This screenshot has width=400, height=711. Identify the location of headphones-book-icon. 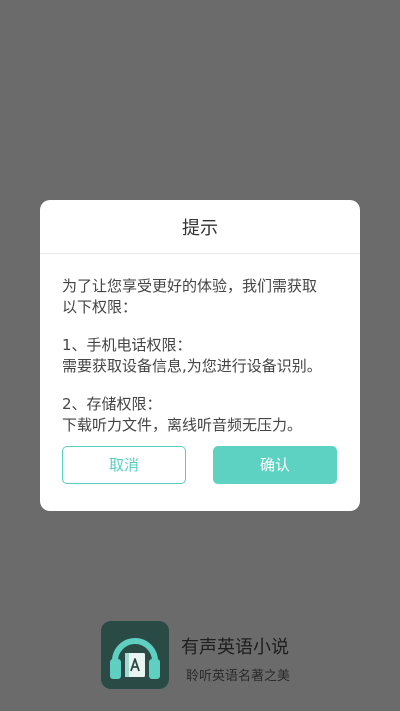
(135, 655).